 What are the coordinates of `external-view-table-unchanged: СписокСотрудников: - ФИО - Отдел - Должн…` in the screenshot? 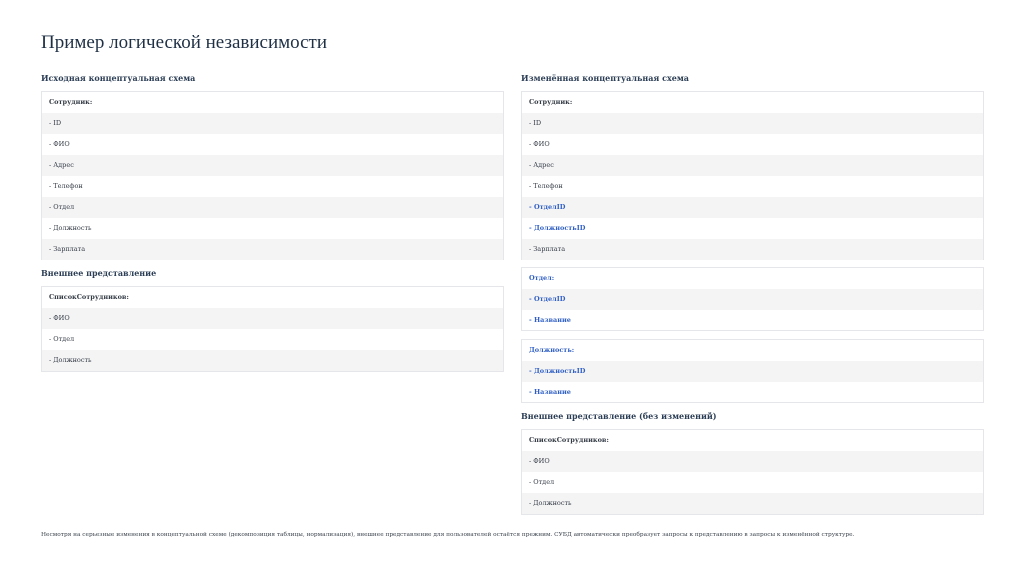 It's located at (752, 472).